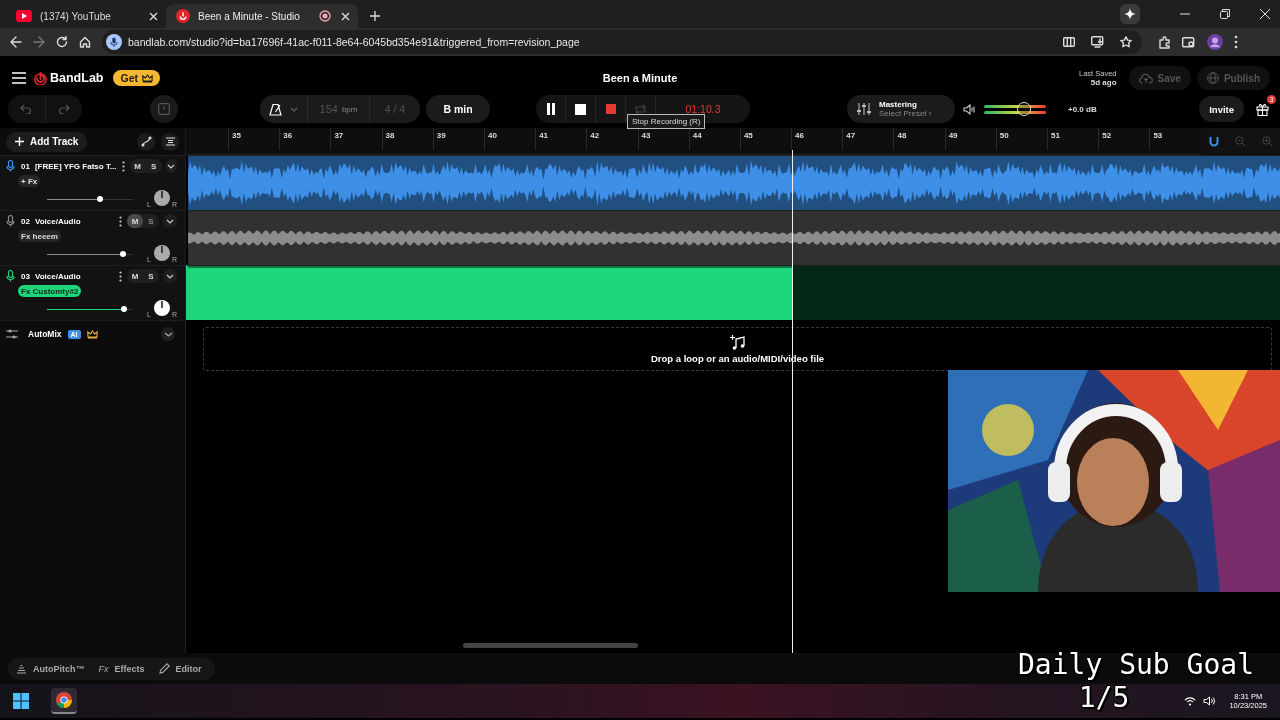 The width and height of the screenshot is (1280, 720). I want to click on record-icon, so click(610, 109).